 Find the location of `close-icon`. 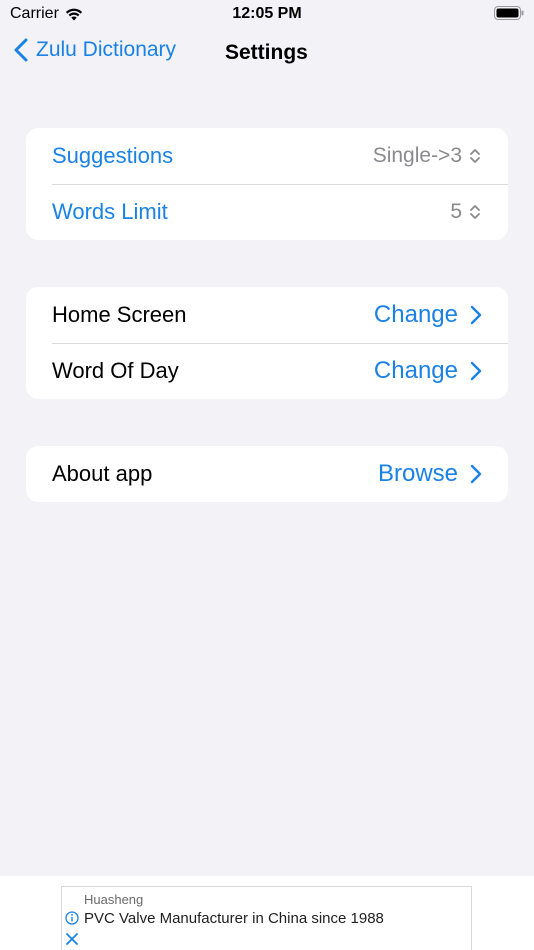

close-icon is located at coordinates (72, 939).